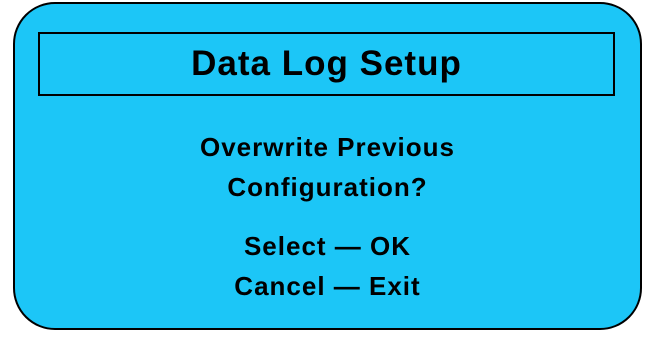 This screenshot has height=337, width=661. Describe the element at coordinates (327, 187) in the screenshot. I see `prompt-line-2: Configuration?` at that location.